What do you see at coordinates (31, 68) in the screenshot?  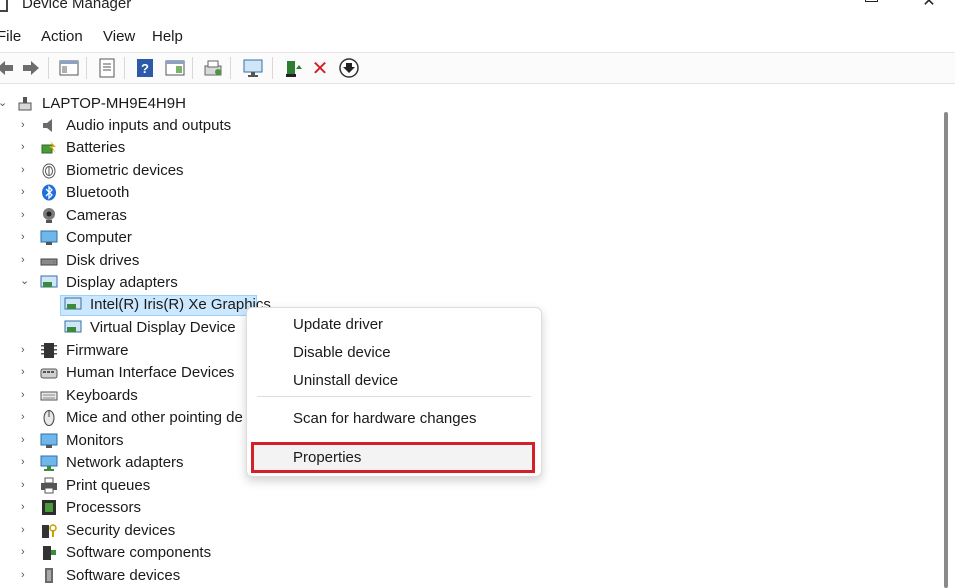 I see `forward-icon` at bounding box center [31, 68].